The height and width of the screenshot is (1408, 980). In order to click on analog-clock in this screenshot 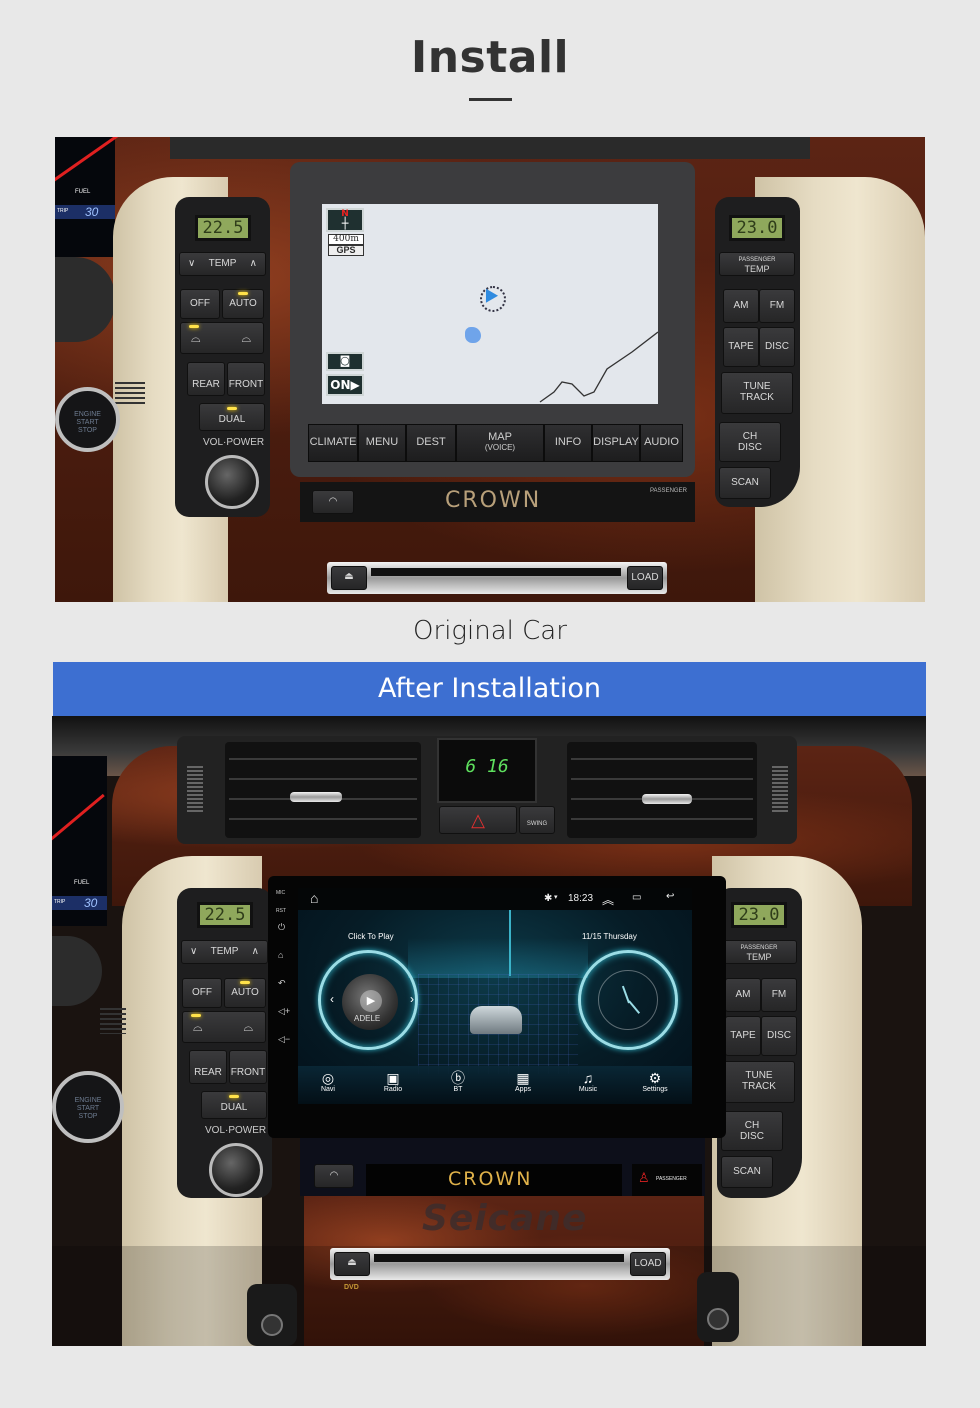, I will do `click(628, 1000)`.